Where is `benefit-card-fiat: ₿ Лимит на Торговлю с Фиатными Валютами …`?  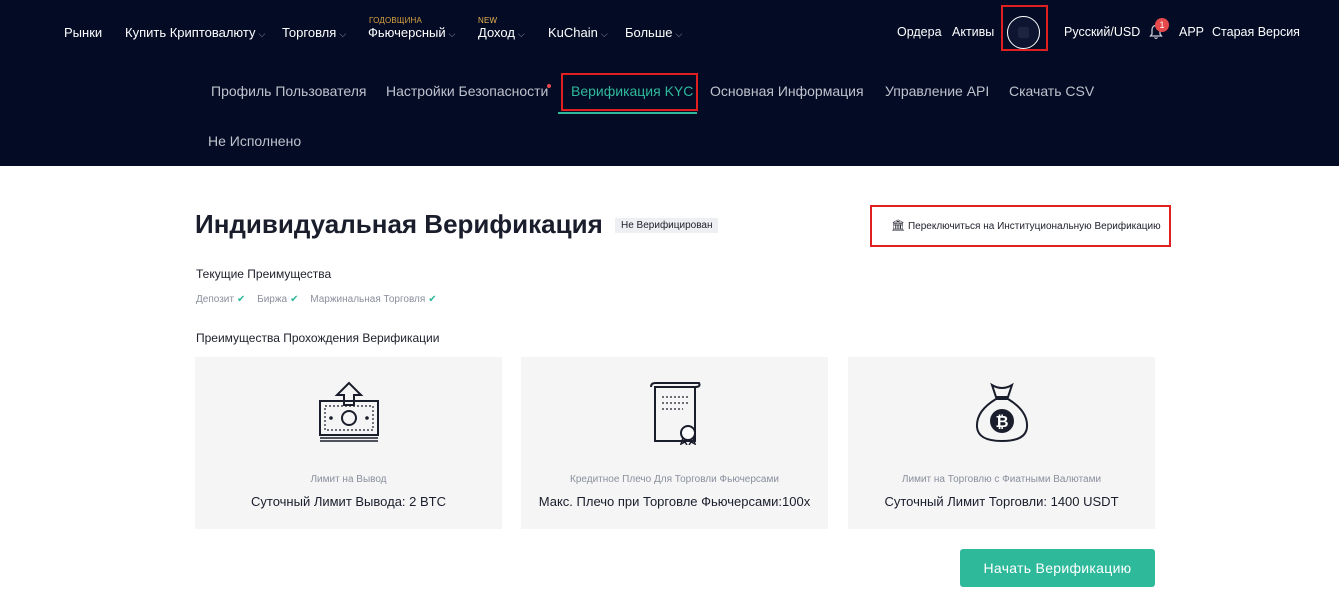 benefit-card-fiat: ₿ Лимит на Торговлю с Фиатными Валютами … is located at coordinates (1001, 443).